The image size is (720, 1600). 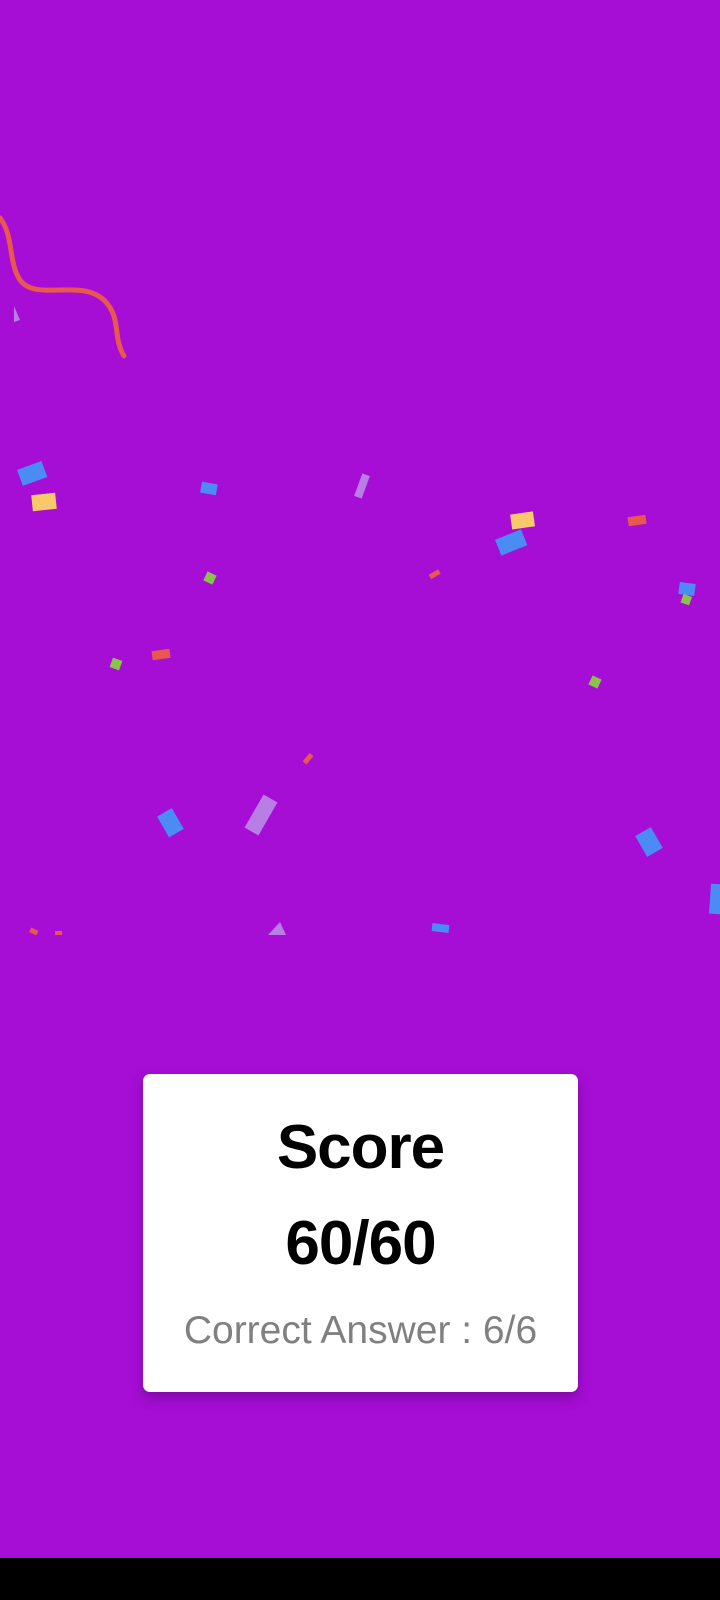 What do you see at coordinates (63, 287) in the screenshot?
I see `streamer-icon` at bounding box center [63, 287].